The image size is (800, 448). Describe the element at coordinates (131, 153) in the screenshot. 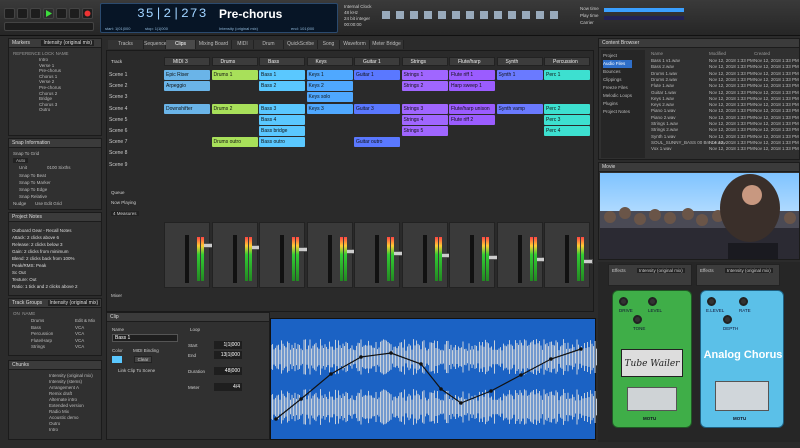

I see `scene-launch-8: Scene 8` at that location.